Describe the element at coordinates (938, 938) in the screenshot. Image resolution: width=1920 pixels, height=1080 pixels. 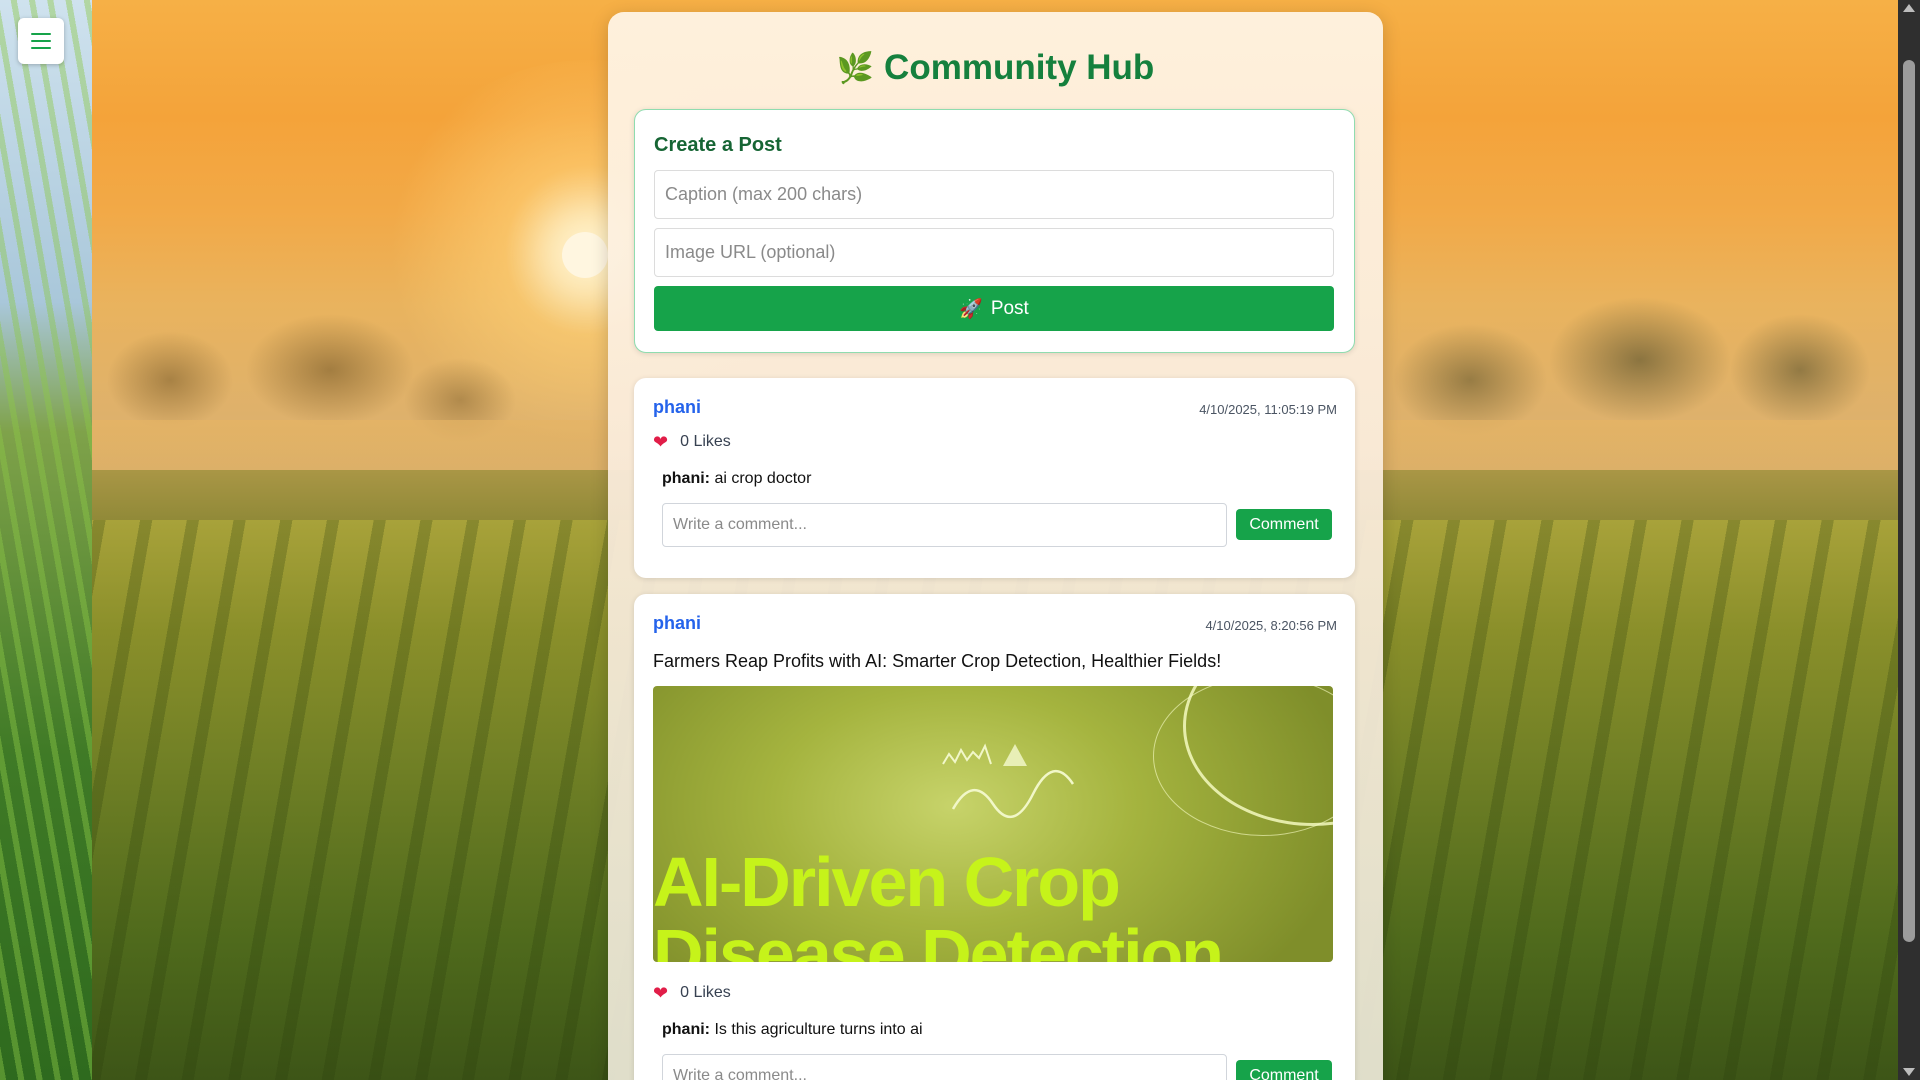
I see `image-headline-line-2: Disease Detection` at that location.